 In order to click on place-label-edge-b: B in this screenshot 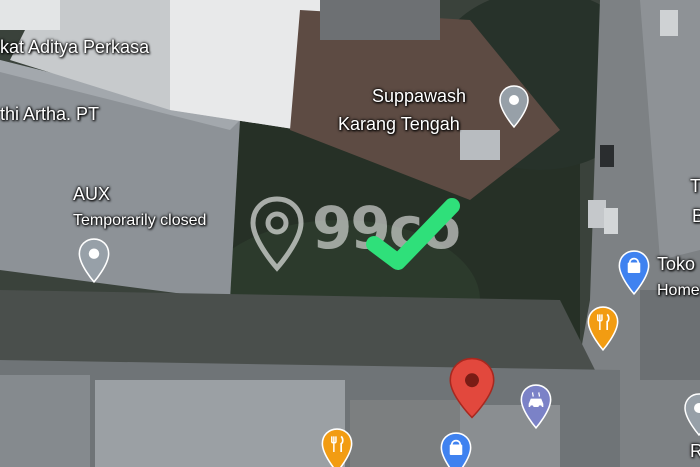, I will do `click(696, 216)`.